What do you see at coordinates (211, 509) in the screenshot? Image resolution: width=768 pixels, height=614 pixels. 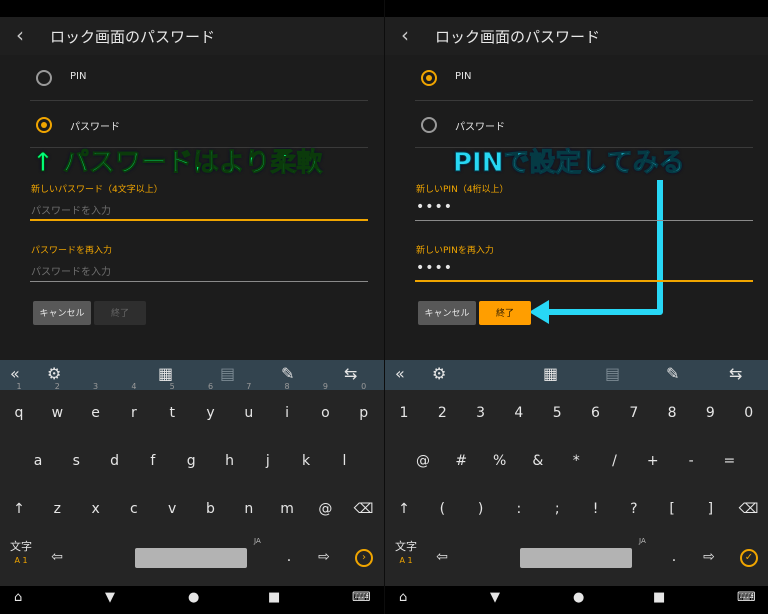 I see `key-l3-5: b` at bounding box center [211, 509].